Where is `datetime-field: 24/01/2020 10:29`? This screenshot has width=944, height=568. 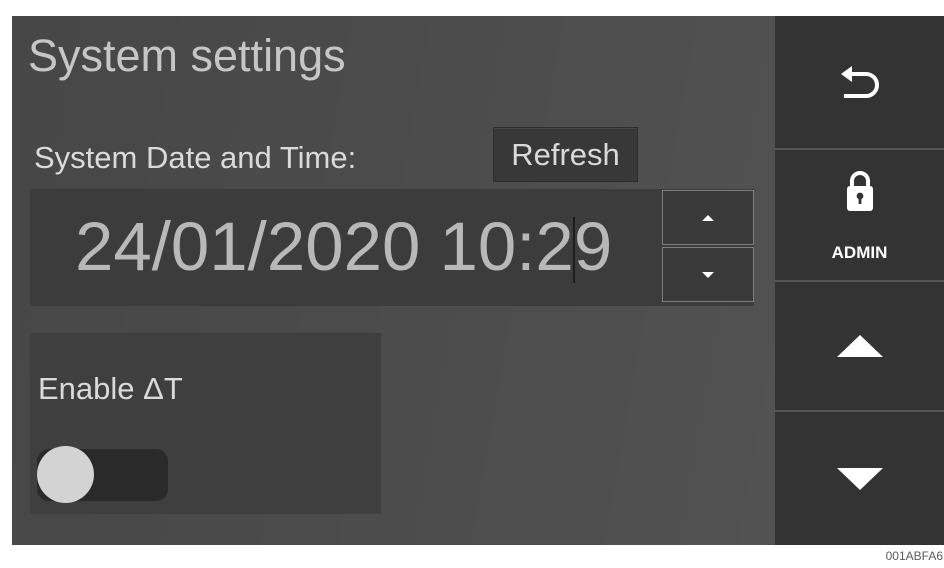
datetime-field: 24/01/2020 10:29 is located at coordinates (346, 247).